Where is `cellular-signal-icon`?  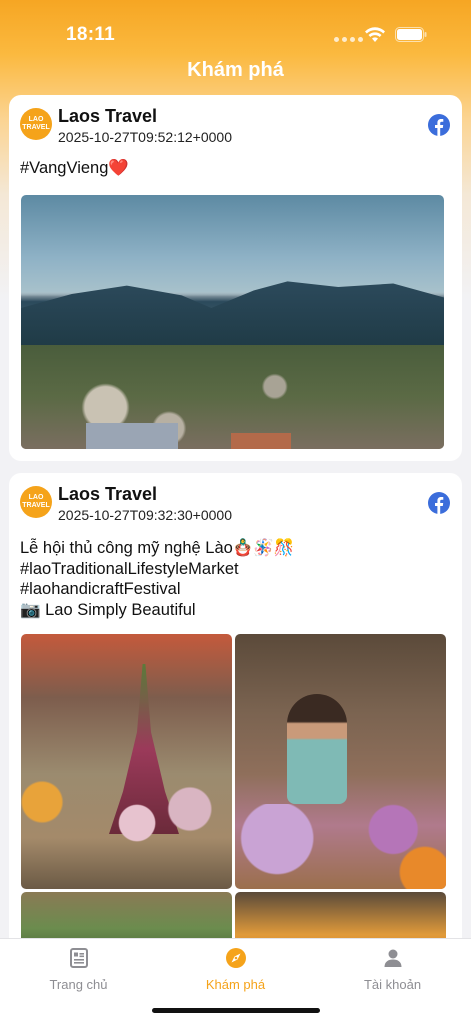 cellular-signal-icon is located at coordinates (348, 39).